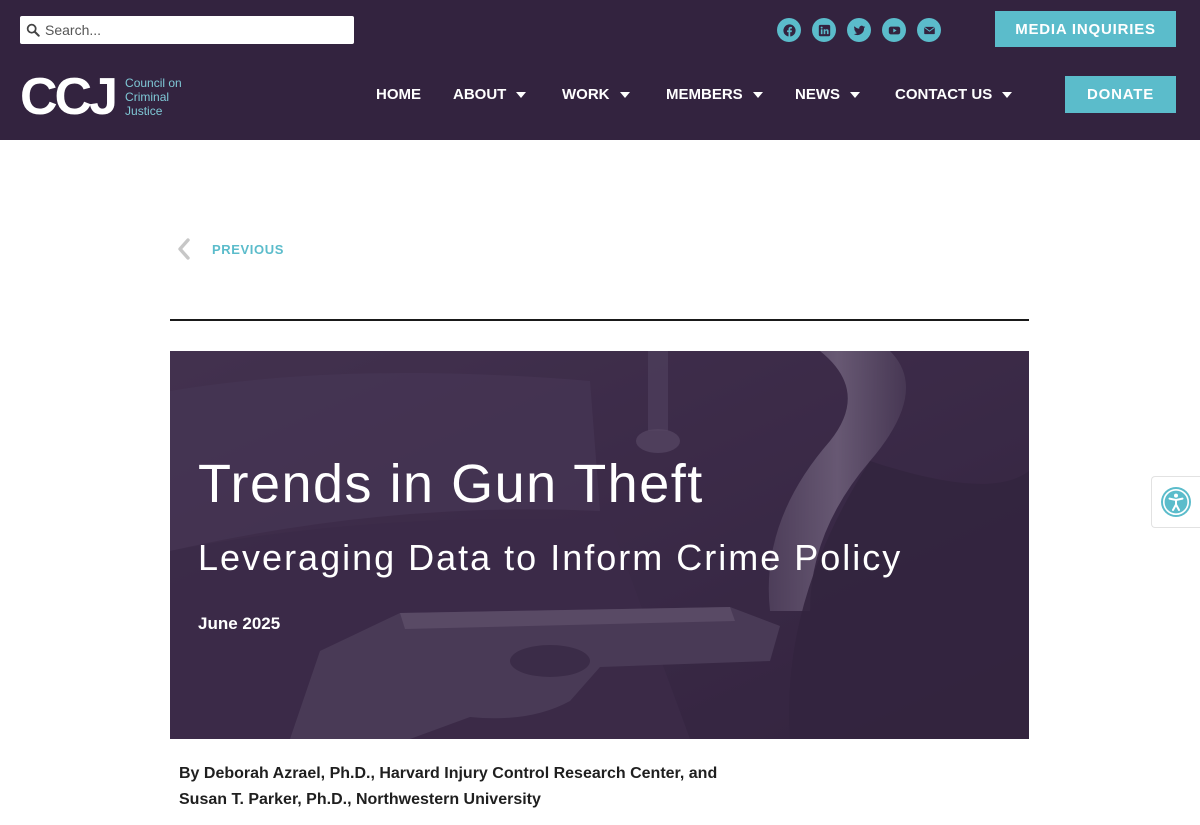  I want to click on logo-text: Council on Criminal Justice, so click(153, 97).